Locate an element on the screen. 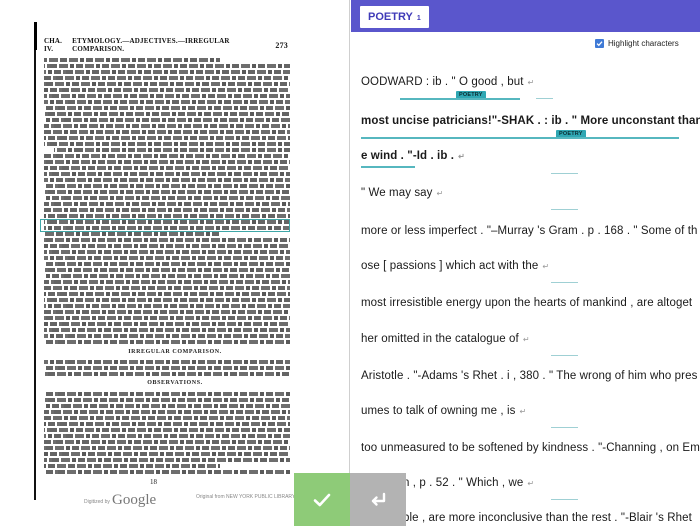  highlight-characters-toggle: Highlight characters is located at coordinates (637, 43).